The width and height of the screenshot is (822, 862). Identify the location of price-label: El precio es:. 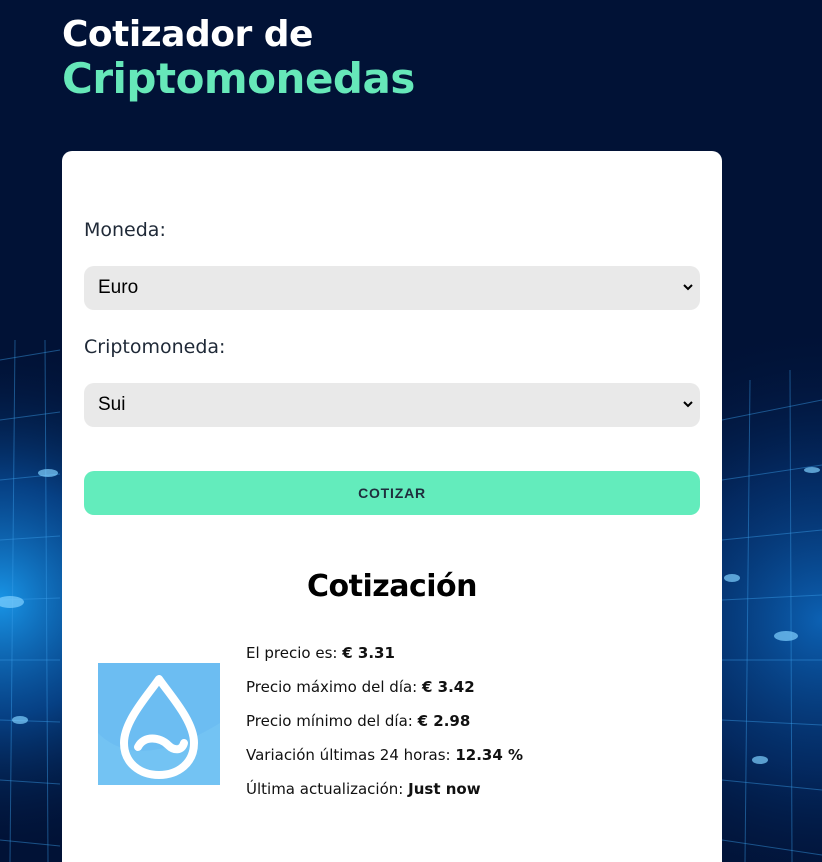
(292, 653).